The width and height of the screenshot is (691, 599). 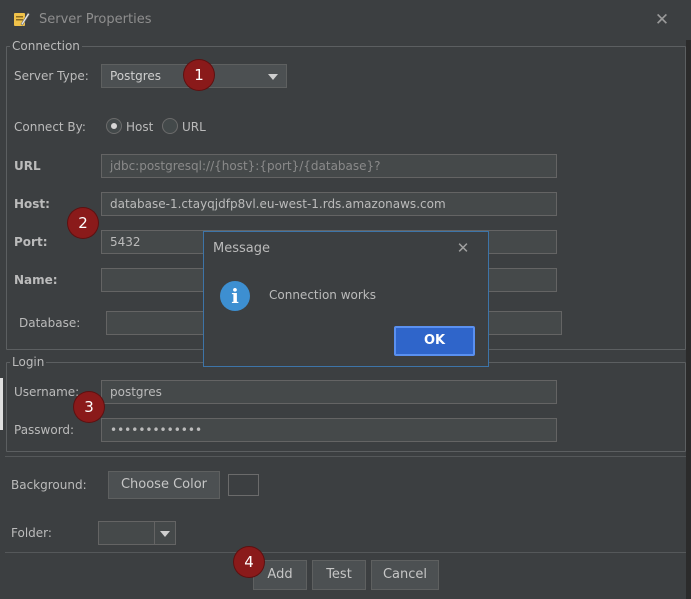 I want to click on connect-by-label: Connect By:, so click(x=50, y=127).